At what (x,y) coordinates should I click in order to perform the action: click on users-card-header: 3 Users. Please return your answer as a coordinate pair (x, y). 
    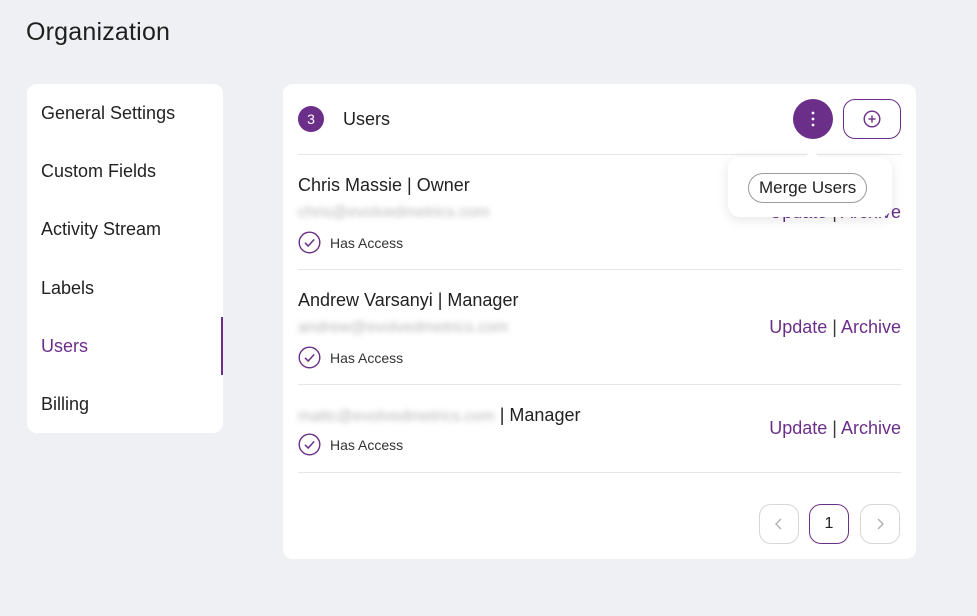
    Looking at the image, I should click on (599, 119).